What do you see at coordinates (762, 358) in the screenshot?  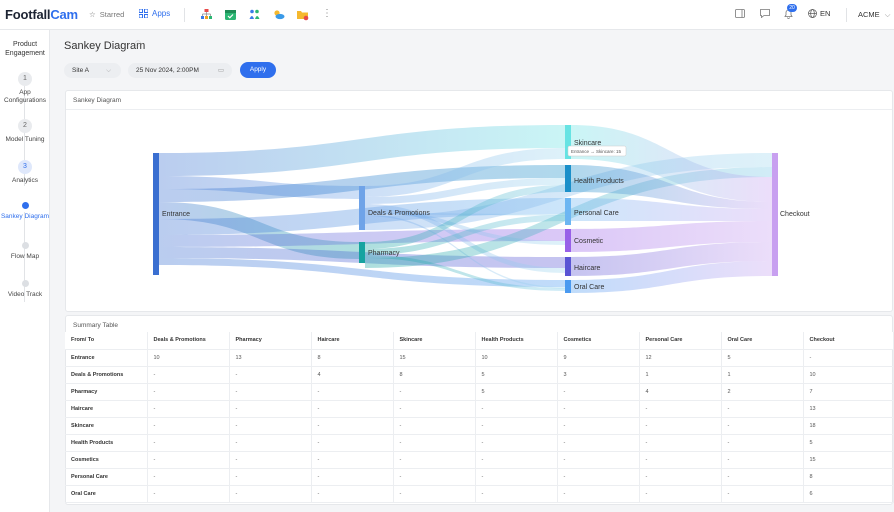 I see `table-cell: 5` at bounding box center [762, 358].